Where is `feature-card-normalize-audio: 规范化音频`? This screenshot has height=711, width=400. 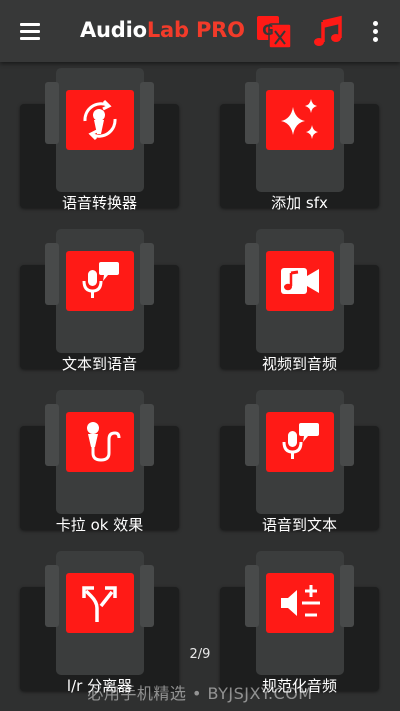
feature-card-normalize-audio: 规范化音频 is located at coordinates (299, 623).